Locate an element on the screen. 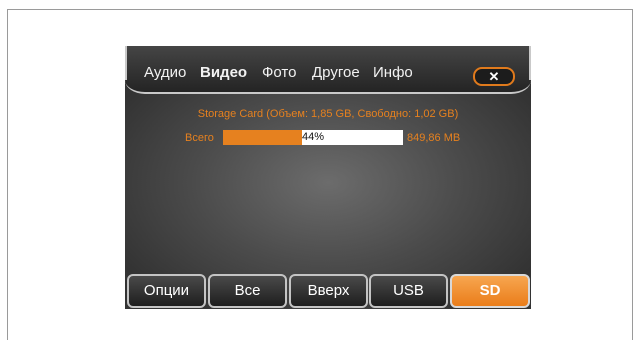 The image size is (641, 340). options-button: Опции is located at coordinates (166, 291).